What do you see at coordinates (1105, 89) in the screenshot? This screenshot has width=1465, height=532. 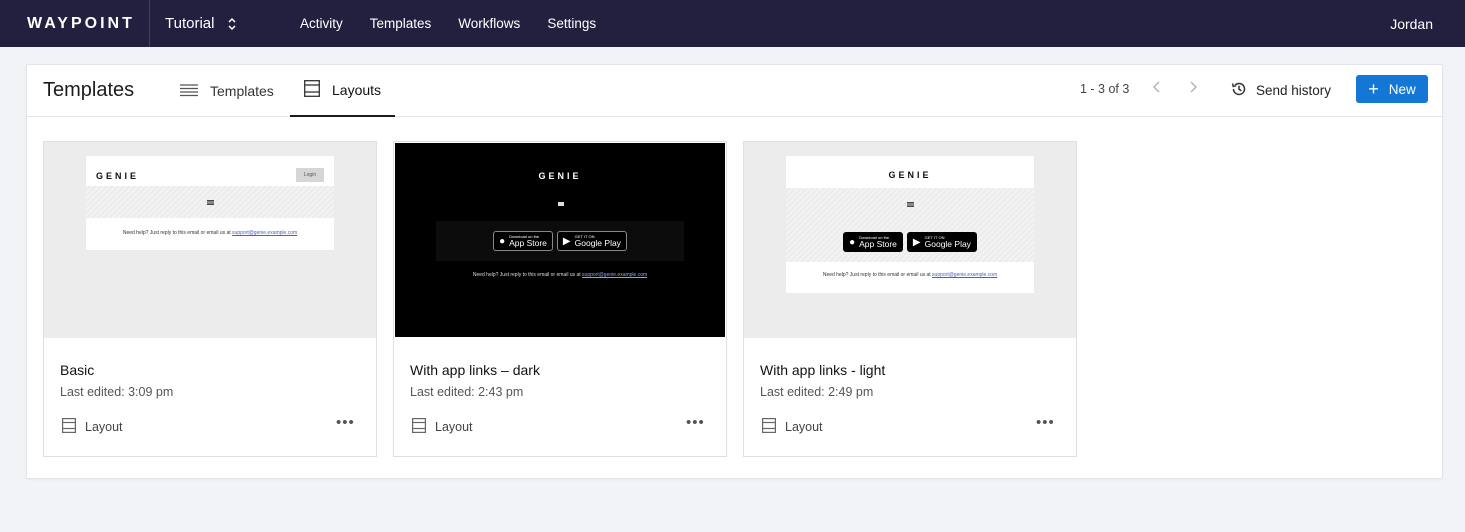 I see `pagination-count: 1 - 3 of 3` at bounding box center [1105, 89].